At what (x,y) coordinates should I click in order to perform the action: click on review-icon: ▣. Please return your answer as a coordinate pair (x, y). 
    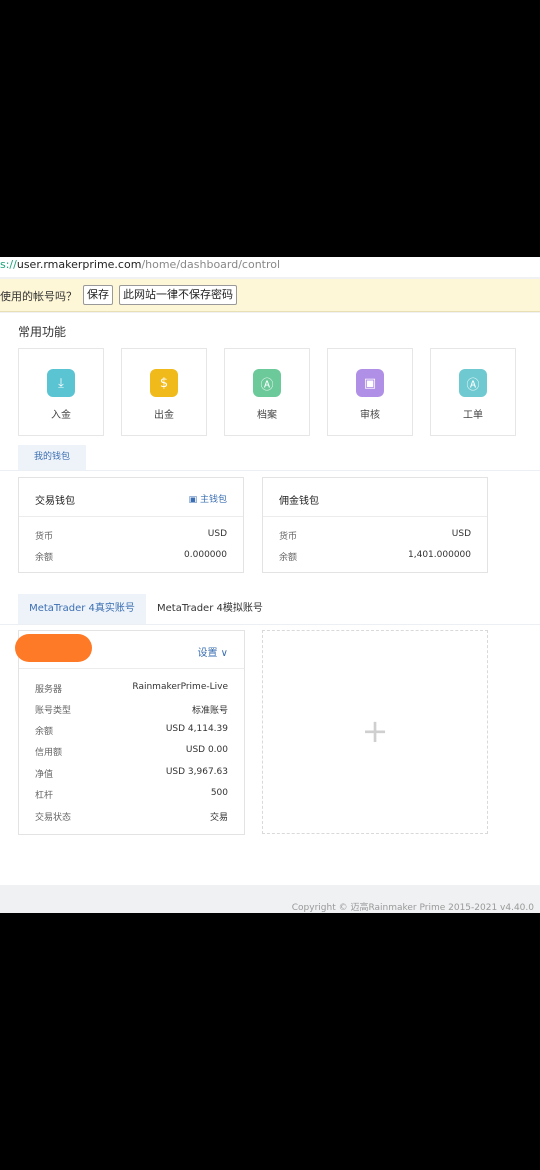
    Looking at the image, I should click on (370, 383).